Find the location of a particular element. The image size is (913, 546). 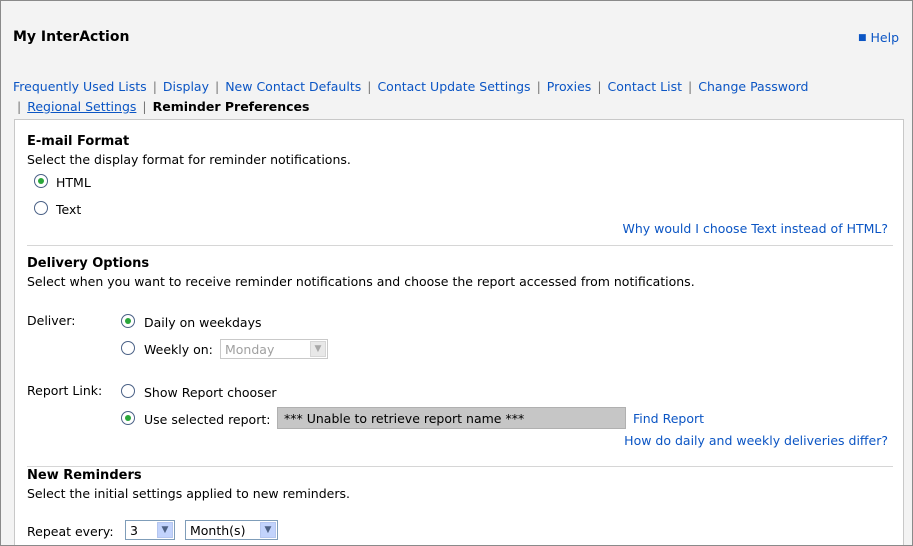

weekly-day-value: Monday is located at coordinates (250, 349).